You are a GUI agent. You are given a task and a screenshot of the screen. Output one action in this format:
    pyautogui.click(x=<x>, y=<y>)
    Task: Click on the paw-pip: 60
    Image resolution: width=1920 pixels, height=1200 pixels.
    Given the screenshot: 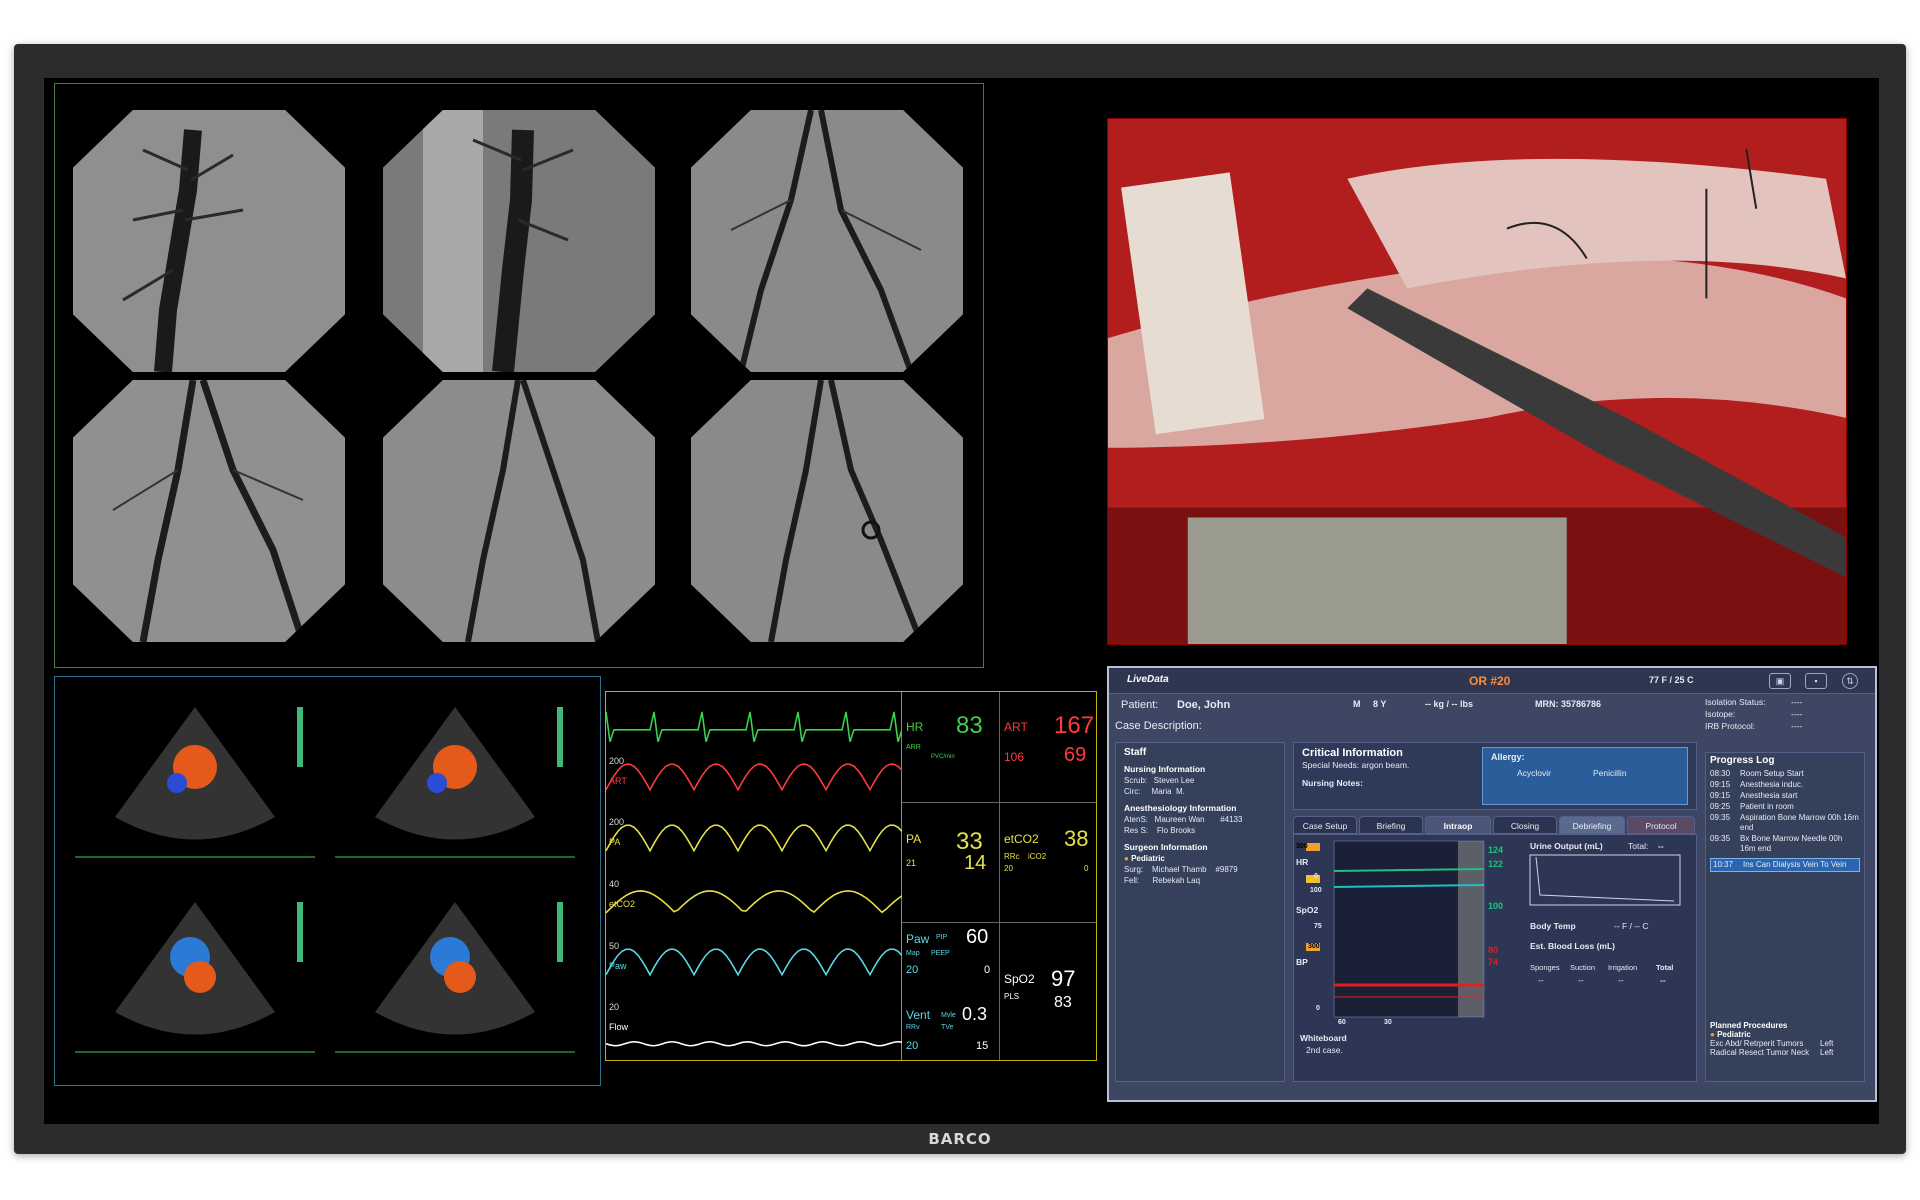 What is the action you would take?
    pyautogui.click(x=977, y=937)
    